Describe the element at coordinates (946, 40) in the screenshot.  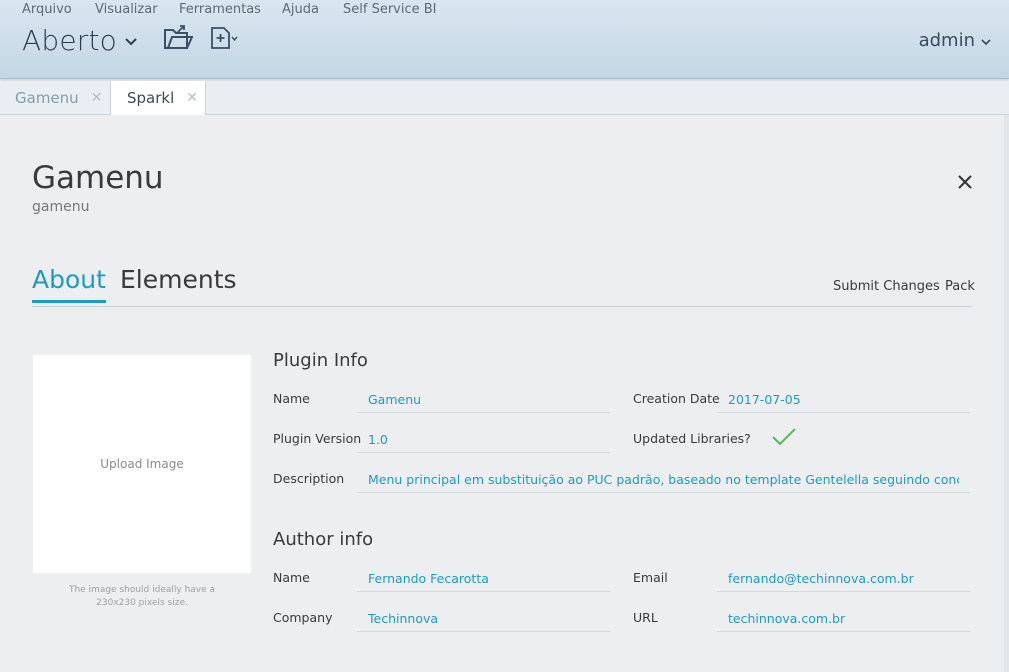
I see `user-name: admin` at that location.